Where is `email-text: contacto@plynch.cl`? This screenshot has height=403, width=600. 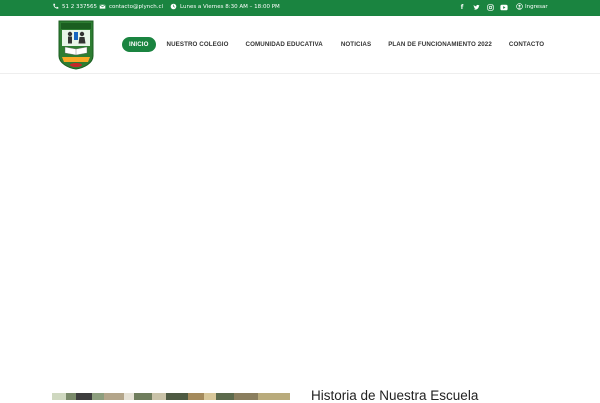
email-text: contacto@plynch.cl is located at coordinates (136, 6).